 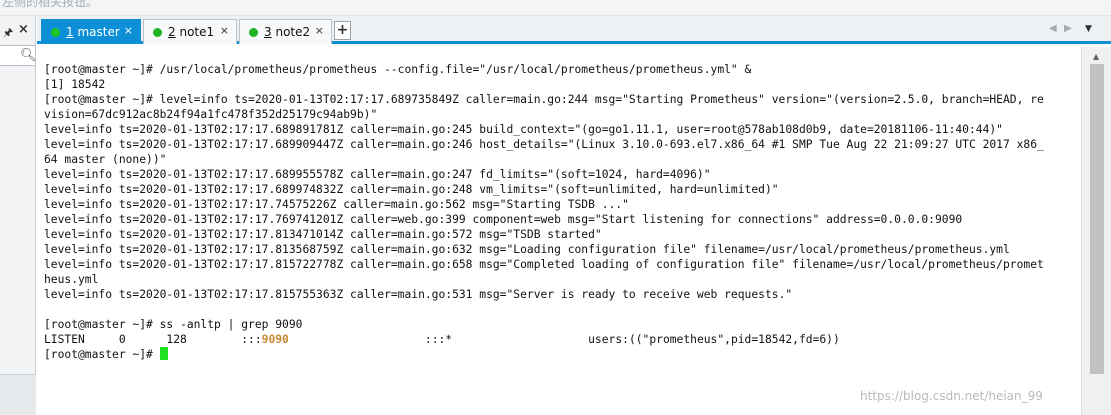 I want to click on tab-label: 3 note2, so click(x=287, y=32).